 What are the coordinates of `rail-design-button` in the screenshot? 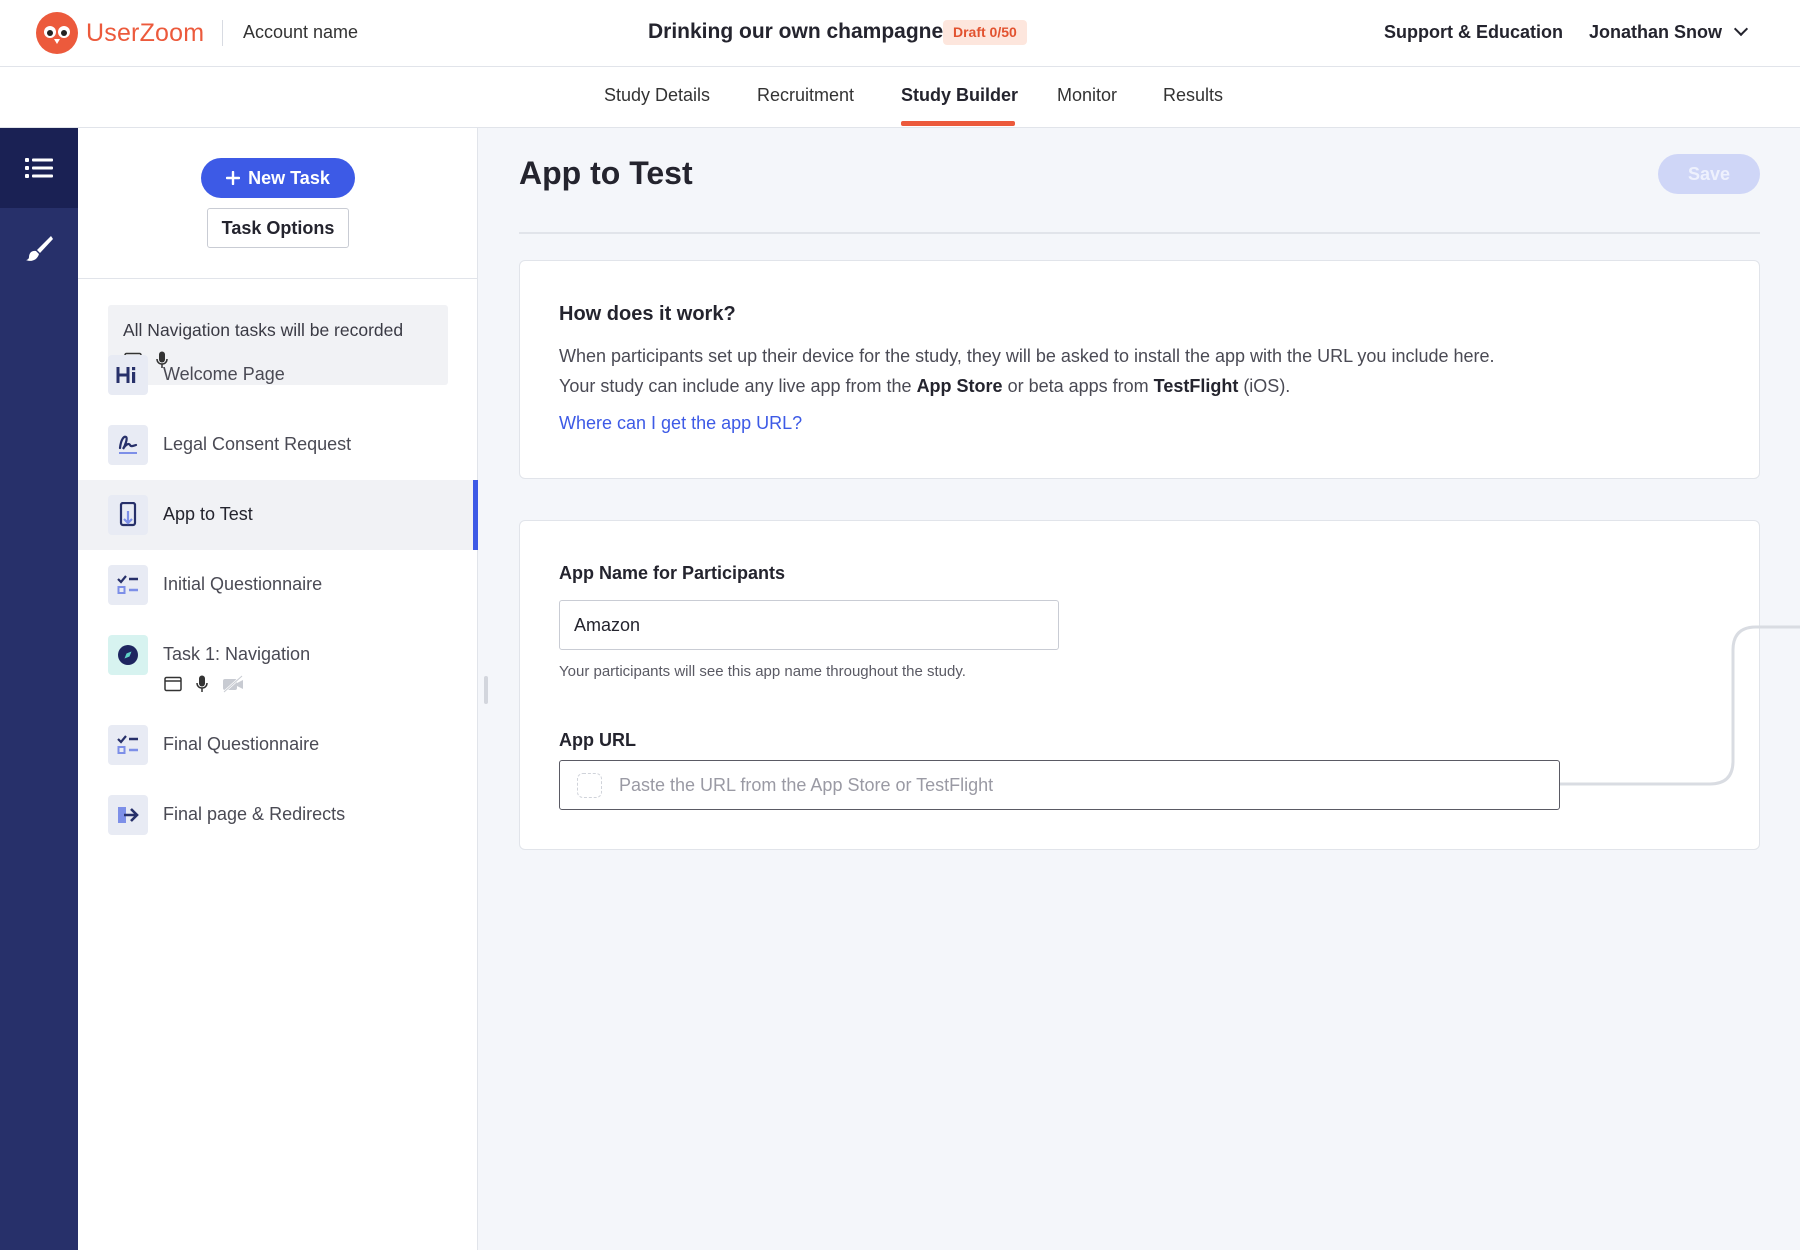 It's located at (39, 248).